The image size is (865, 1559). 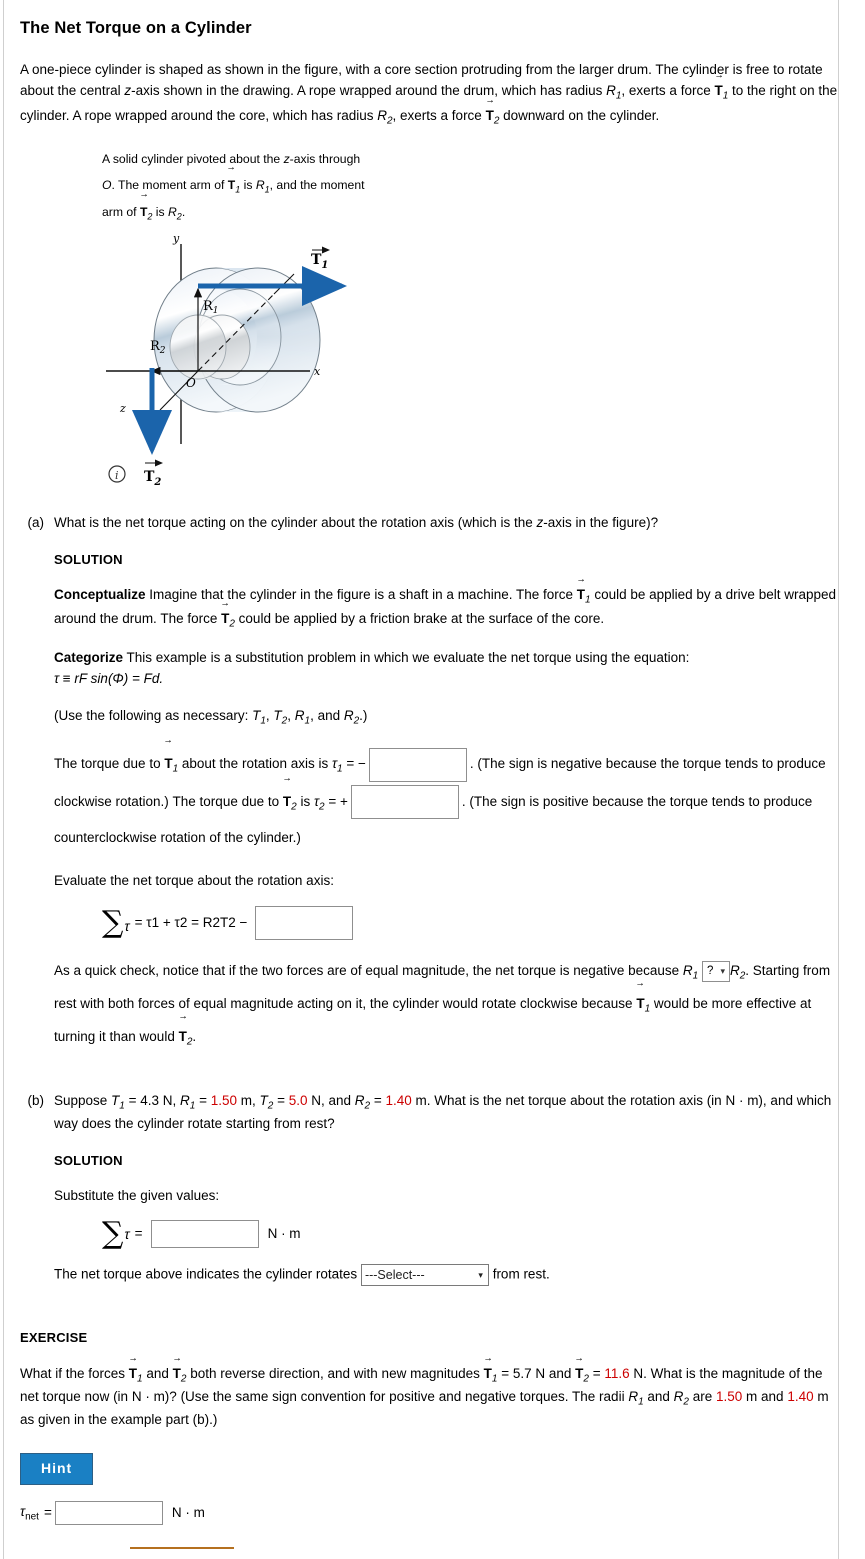 I want to click on tau-net-equals: =, so click(x=47, y=1513).